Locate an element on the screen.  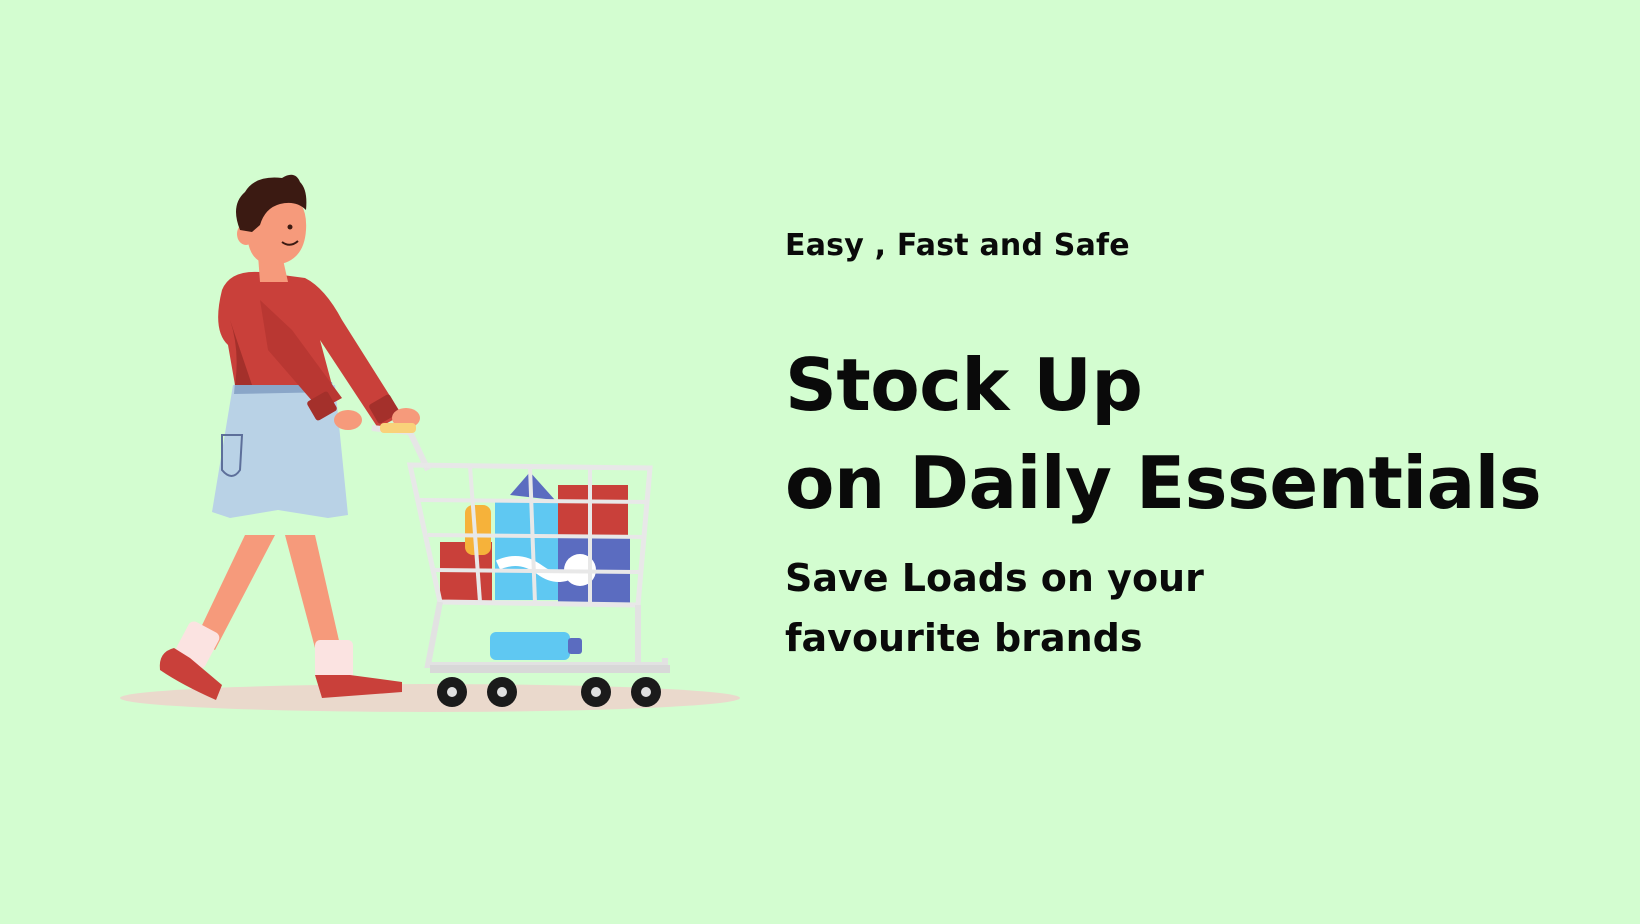
subheadline: Save Loads on your favourite brands is located at coordinates (994, 608).